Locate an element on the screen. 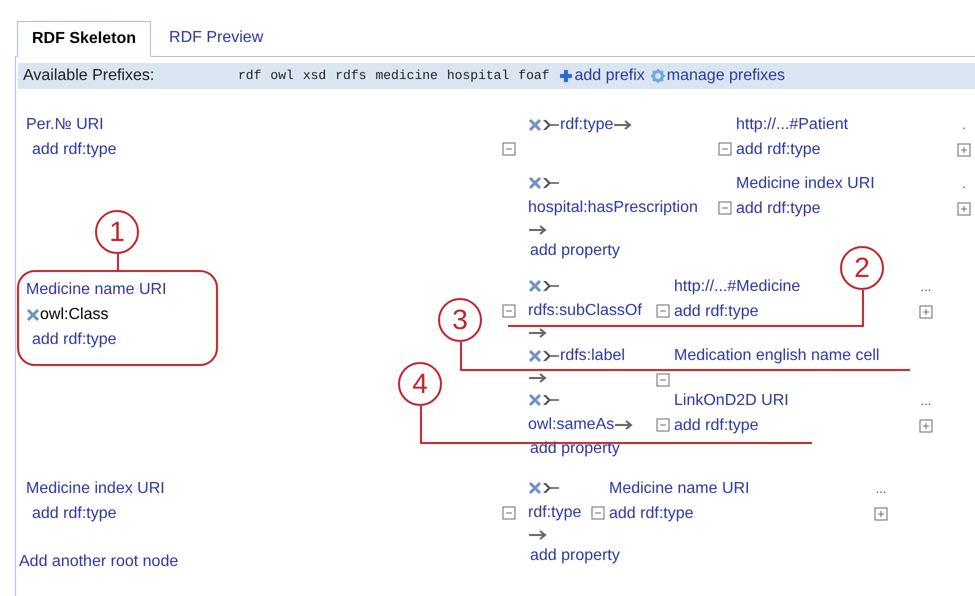  predicate-label: rdfs:subClassOf is located at coordinates (585, 311).